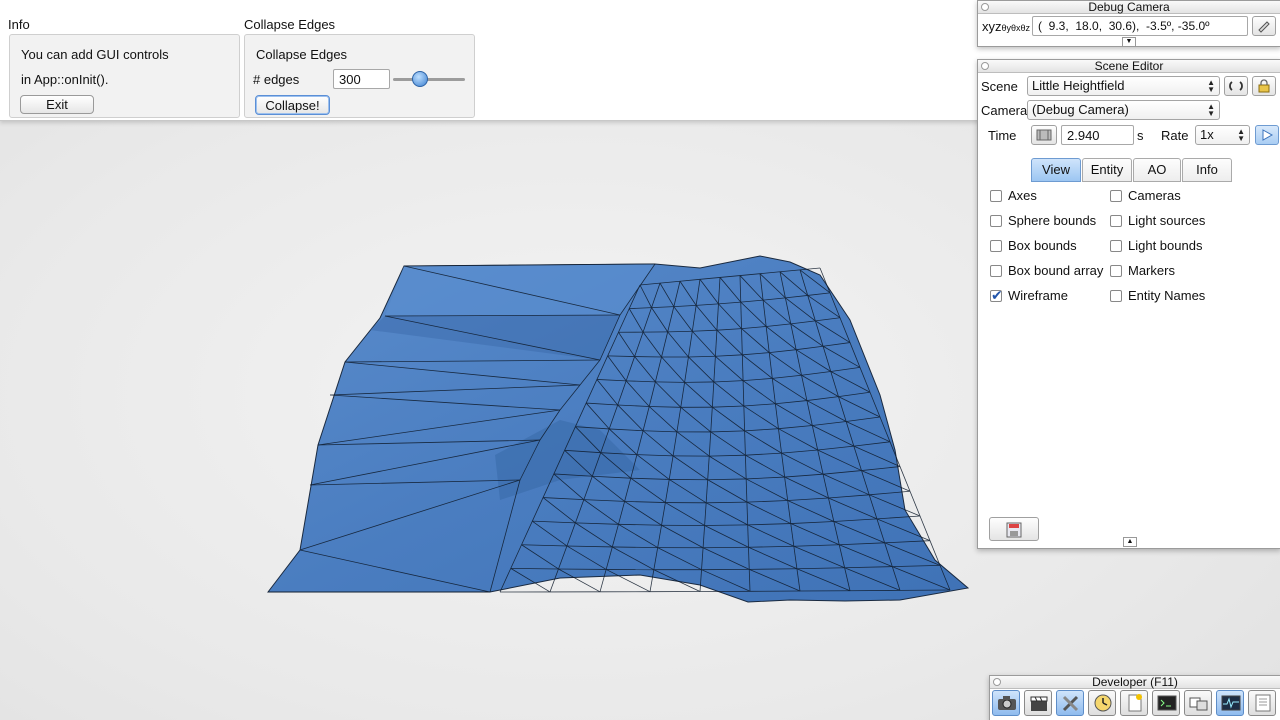 This screenshot has width=1280, height=720. I want to click on tab-view: View, so click(1056, 170).